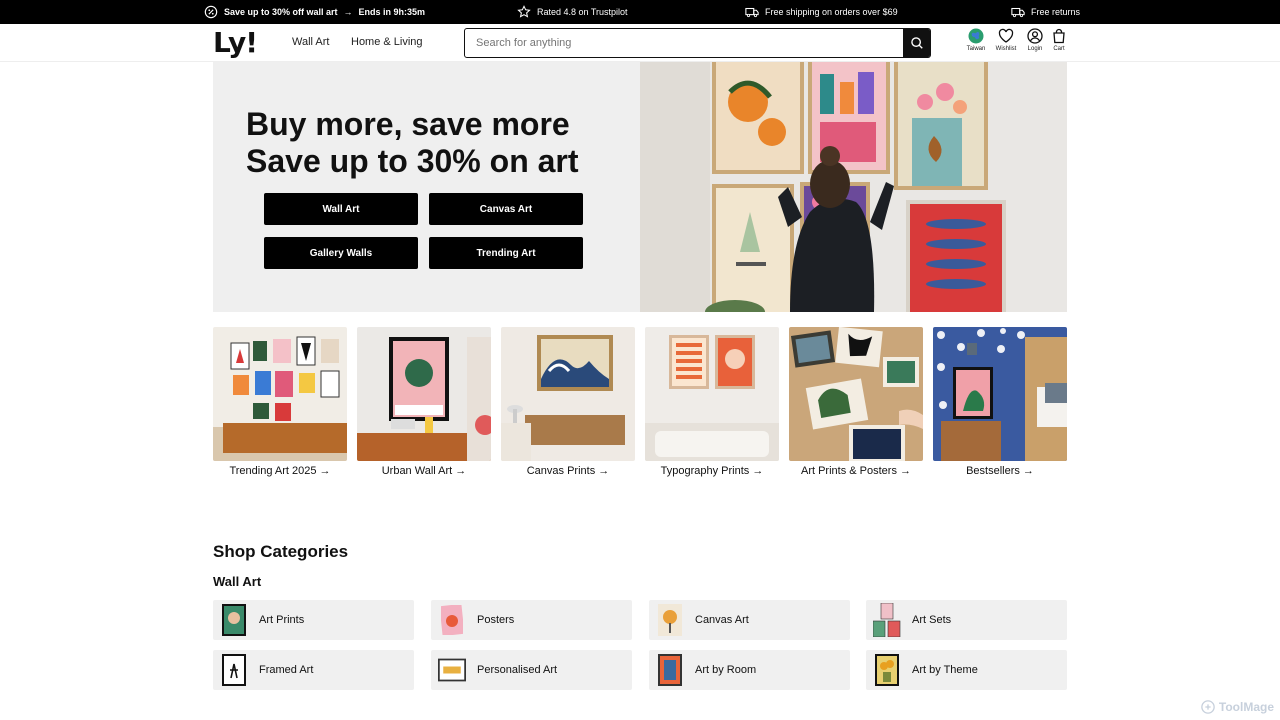 The height and width of the screenshot is (720, 1280). What do you see at coordinates (387, 42) in the screenshot?
I see `nav-home-living: Home & Living` at bounding box center [387, 42].